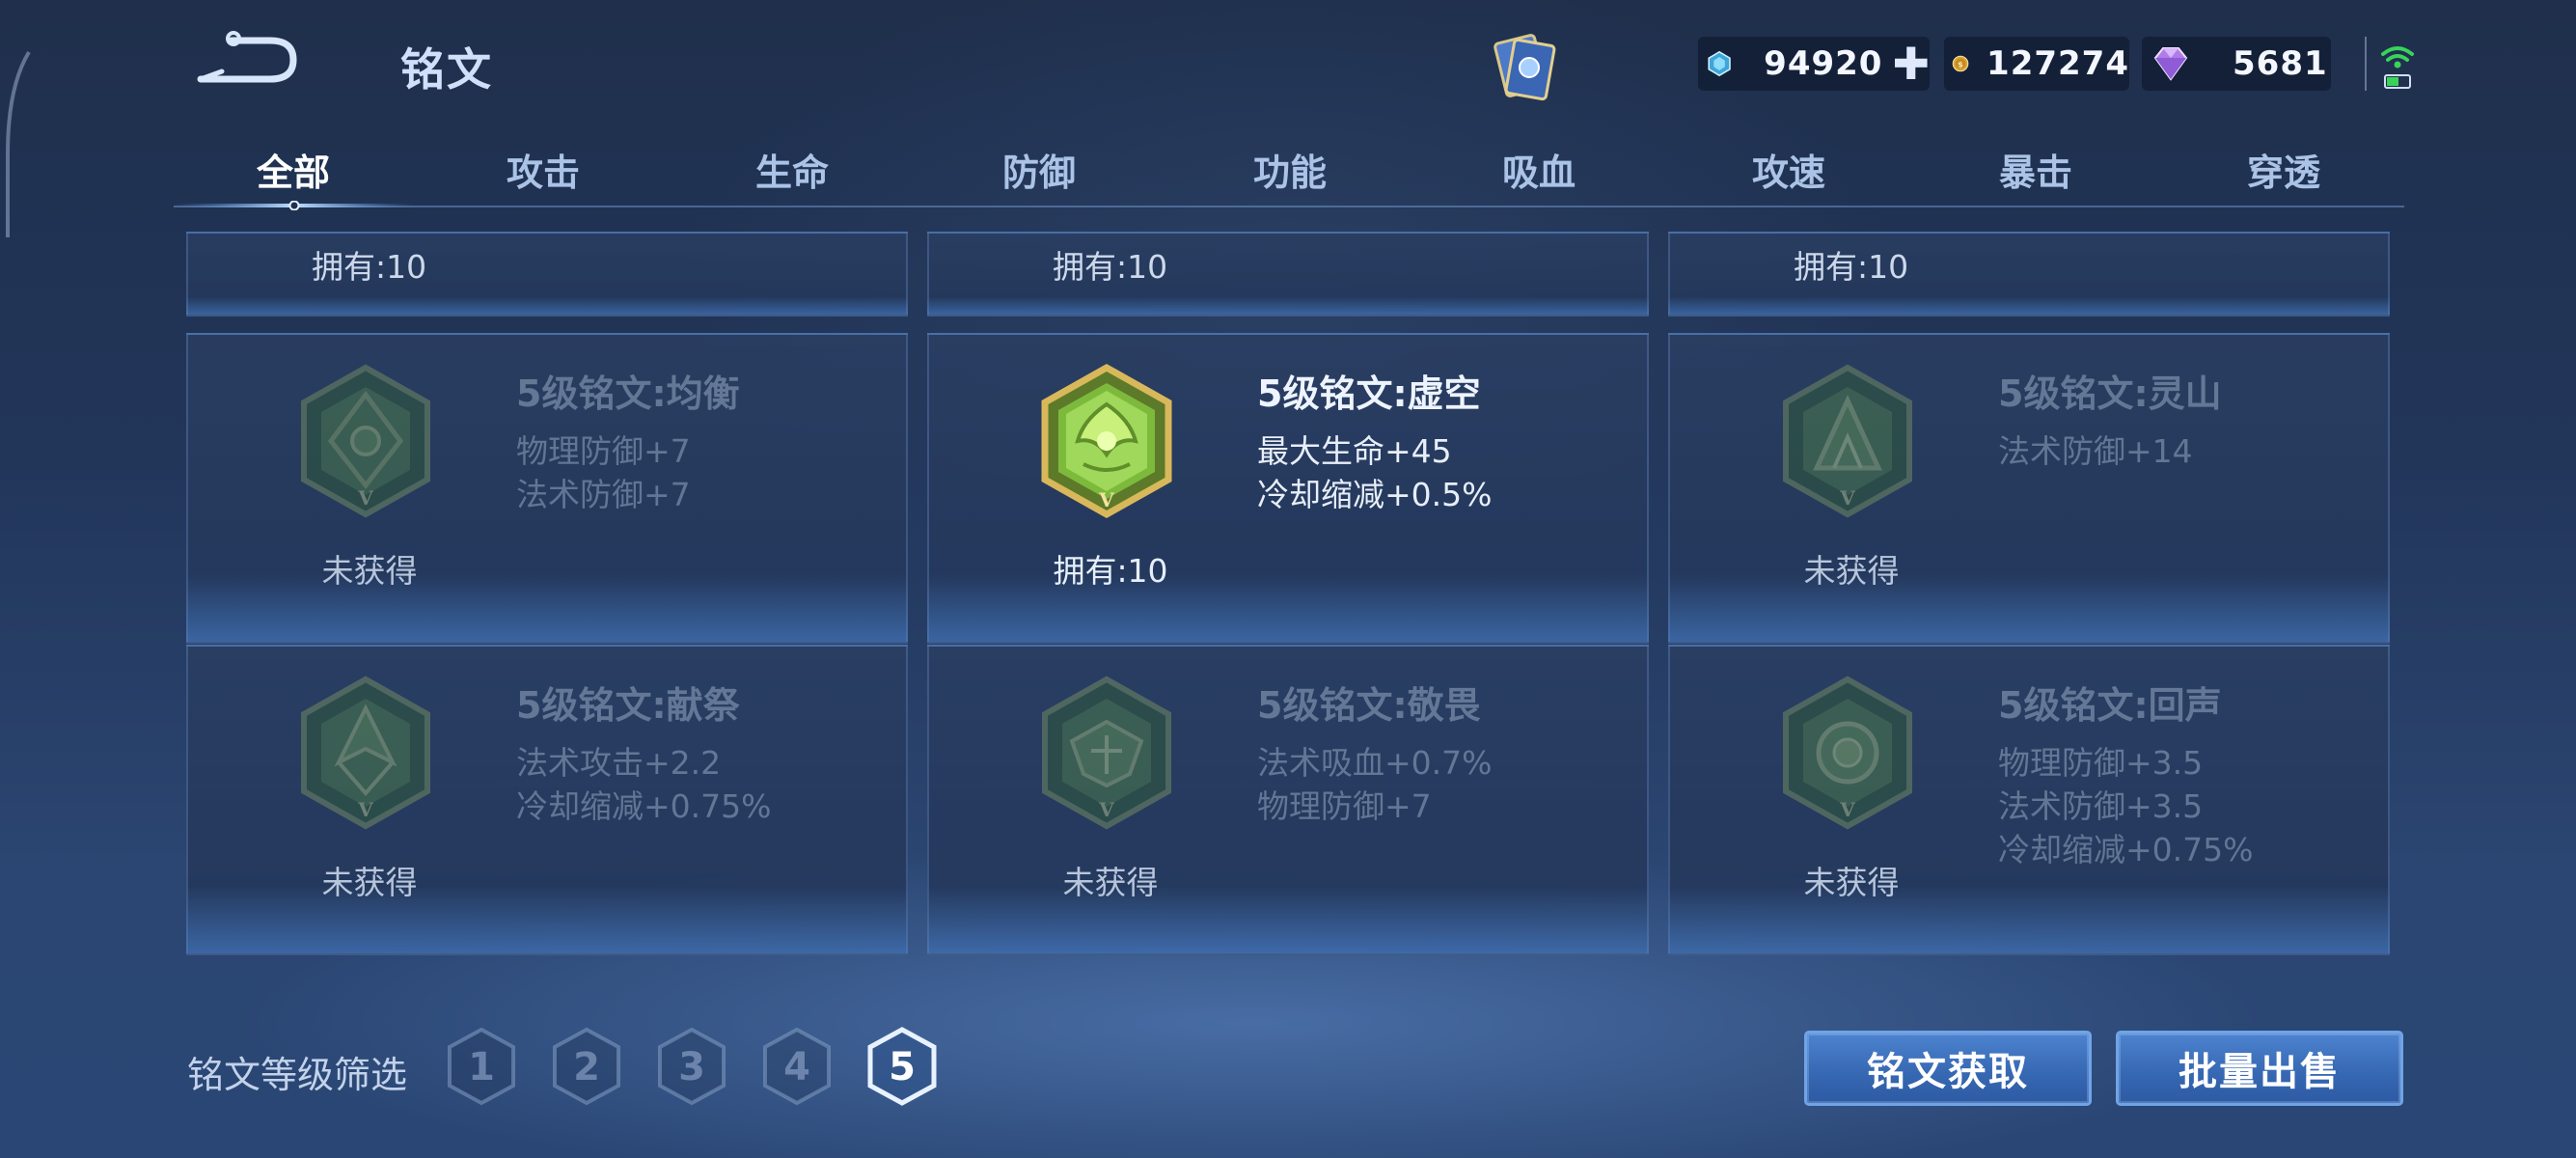 This screenshot has width=2576, height=1158. What do you see at coordinates (1369, 393) in the screenshot?
I see `inscription-name: 5级铭文:虚空` at bounding box center [1369, 393].